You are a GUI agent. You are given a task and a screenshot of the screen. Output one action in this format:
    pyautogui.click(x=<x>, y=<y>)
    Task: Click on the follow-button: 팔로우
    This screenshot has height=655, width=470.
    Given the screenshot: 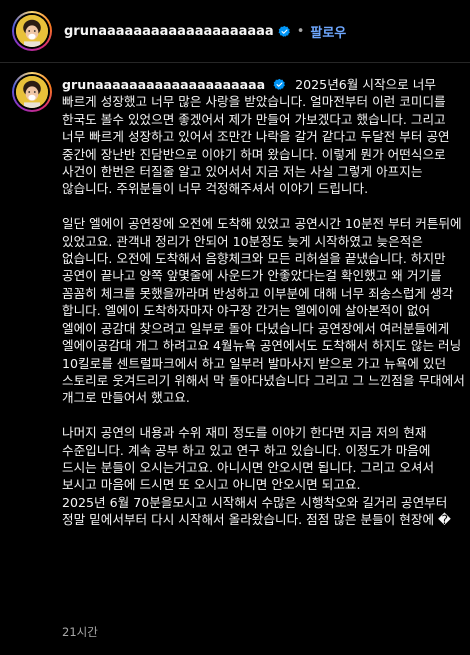 What is the action you would take?
    pyautogui.click(x=328, y=31)
    